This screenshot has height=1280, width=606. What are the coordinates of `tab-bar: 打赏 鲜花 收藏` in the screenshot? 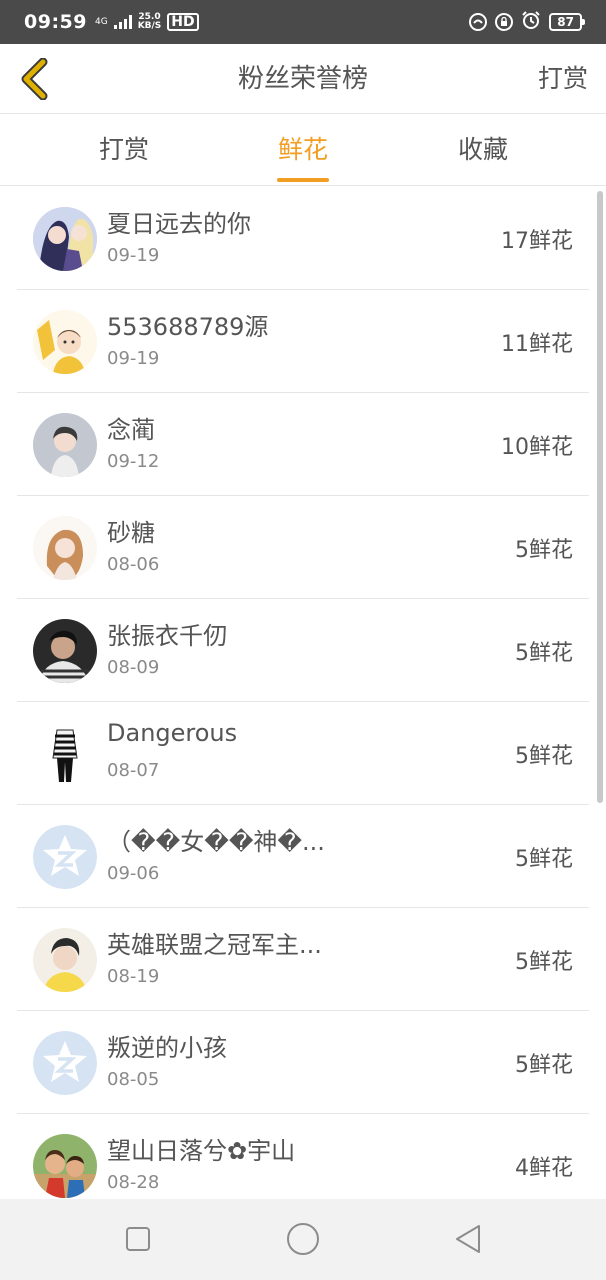 It's located at (303, 150).